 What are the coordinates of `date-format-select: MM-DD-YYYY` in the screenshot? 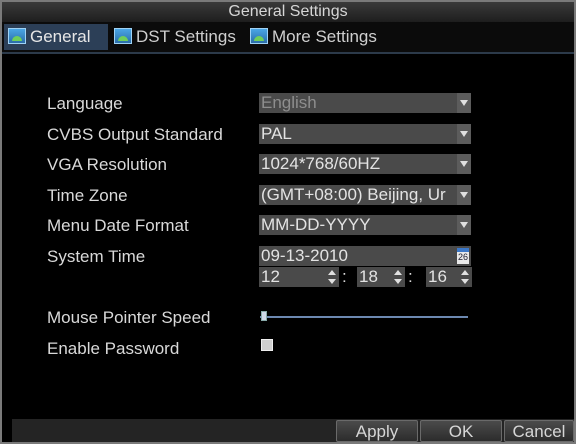 It's located at (365, 225).